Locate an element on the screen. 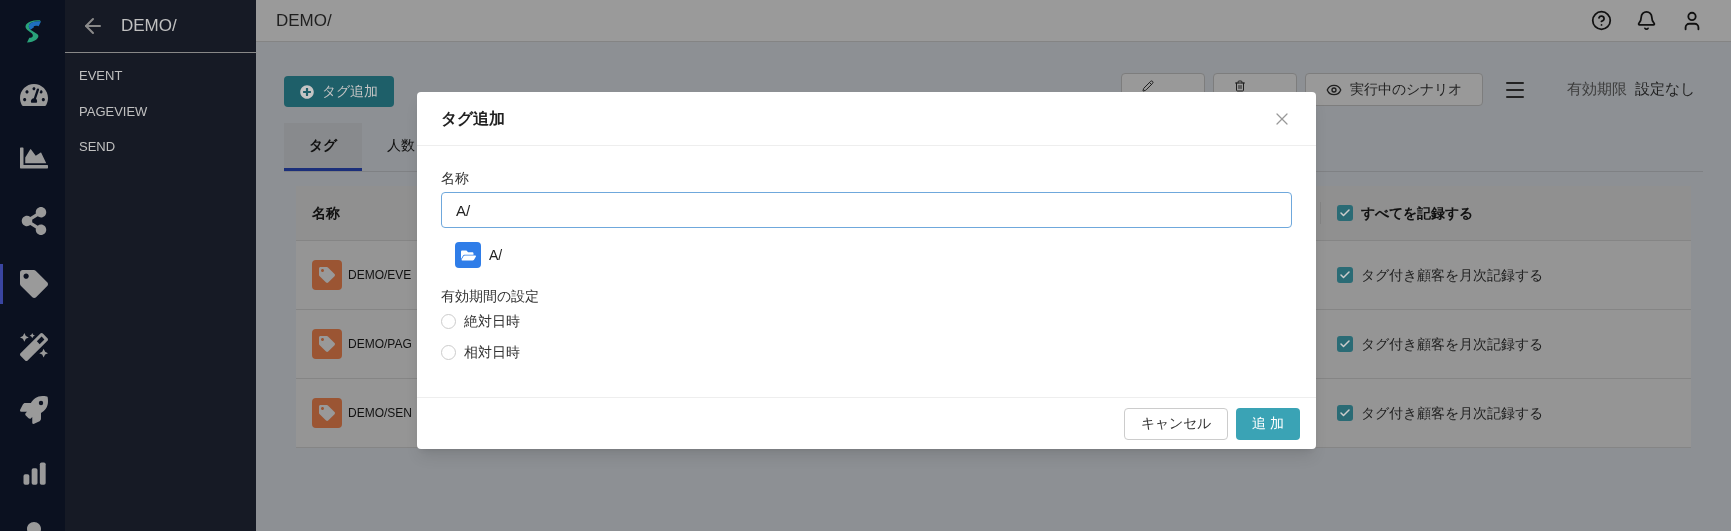 The width and height of the screenshot is (1731, 531). tag-name: DEMO/PAG is located at coordinates (380, 344).